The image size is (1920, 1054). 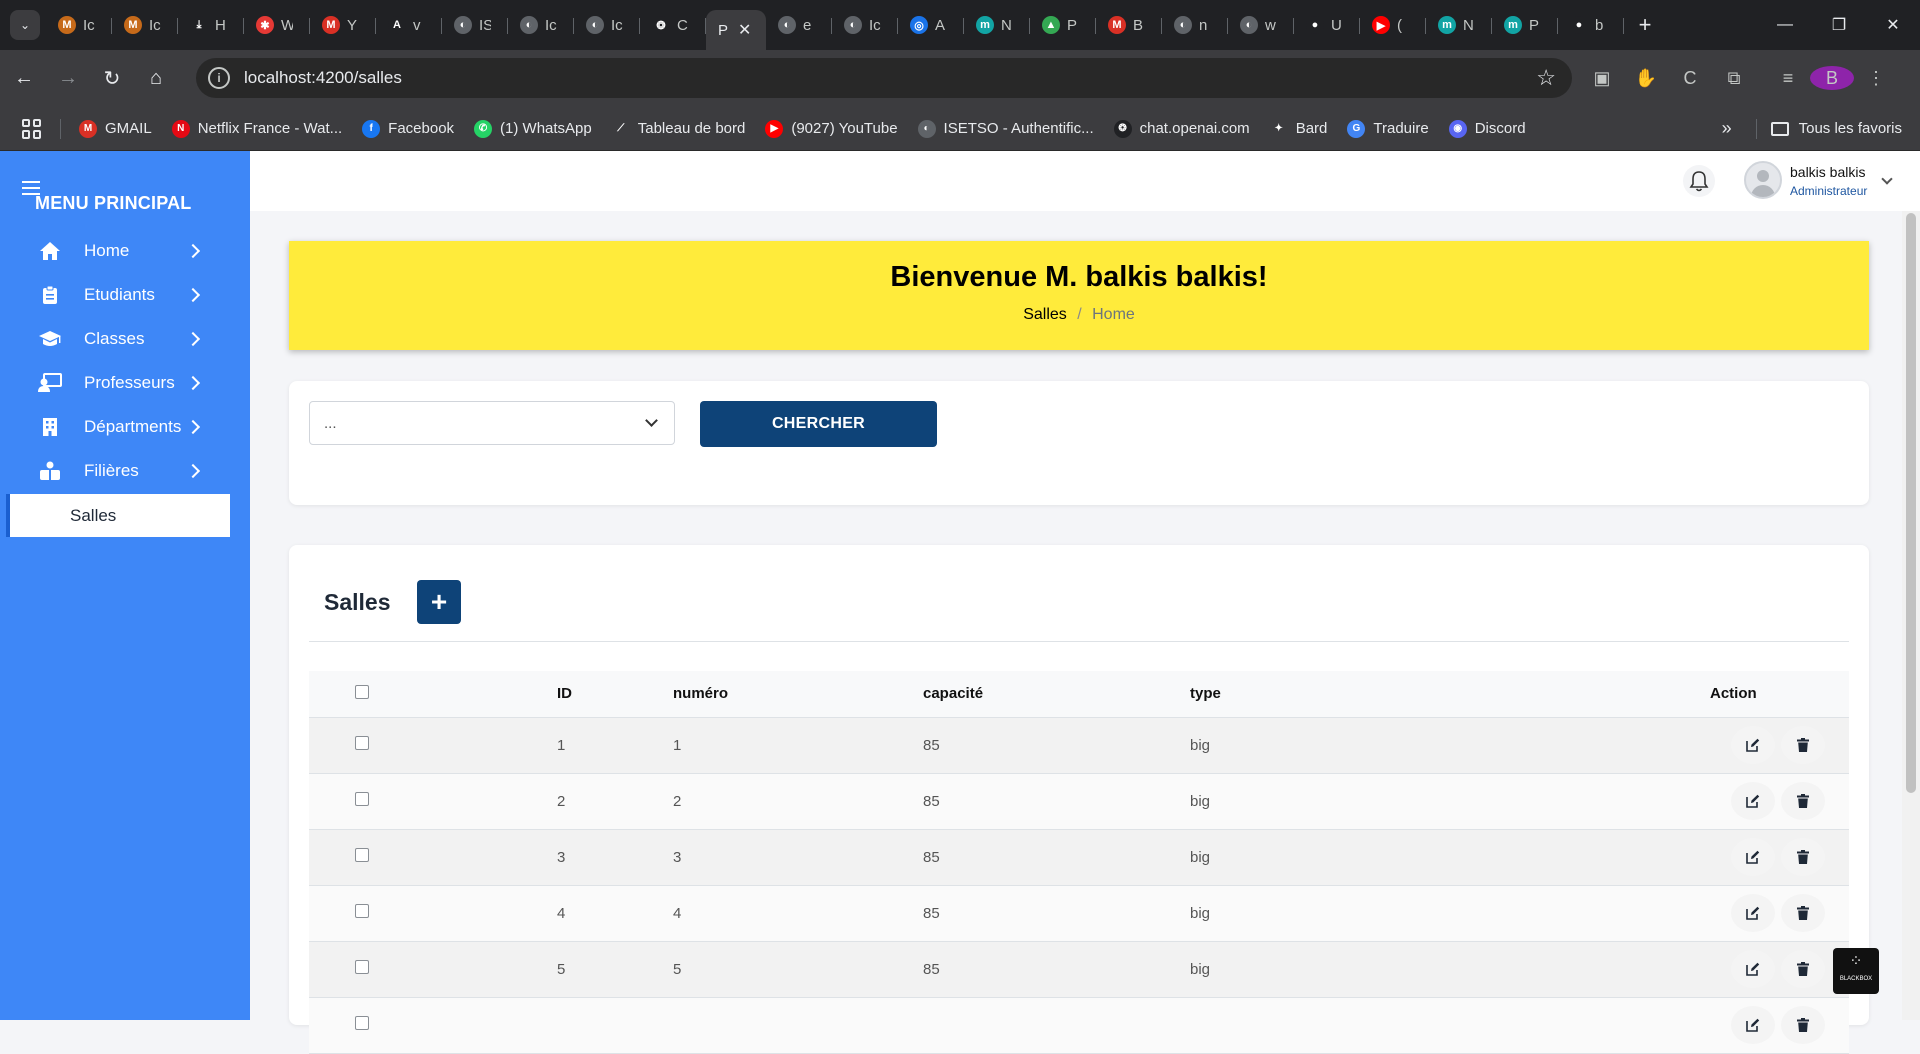 What do you see at coordinates (1079, 1025) in the screenshot?
I see `table-row` at bounding box center [1079, 1025].